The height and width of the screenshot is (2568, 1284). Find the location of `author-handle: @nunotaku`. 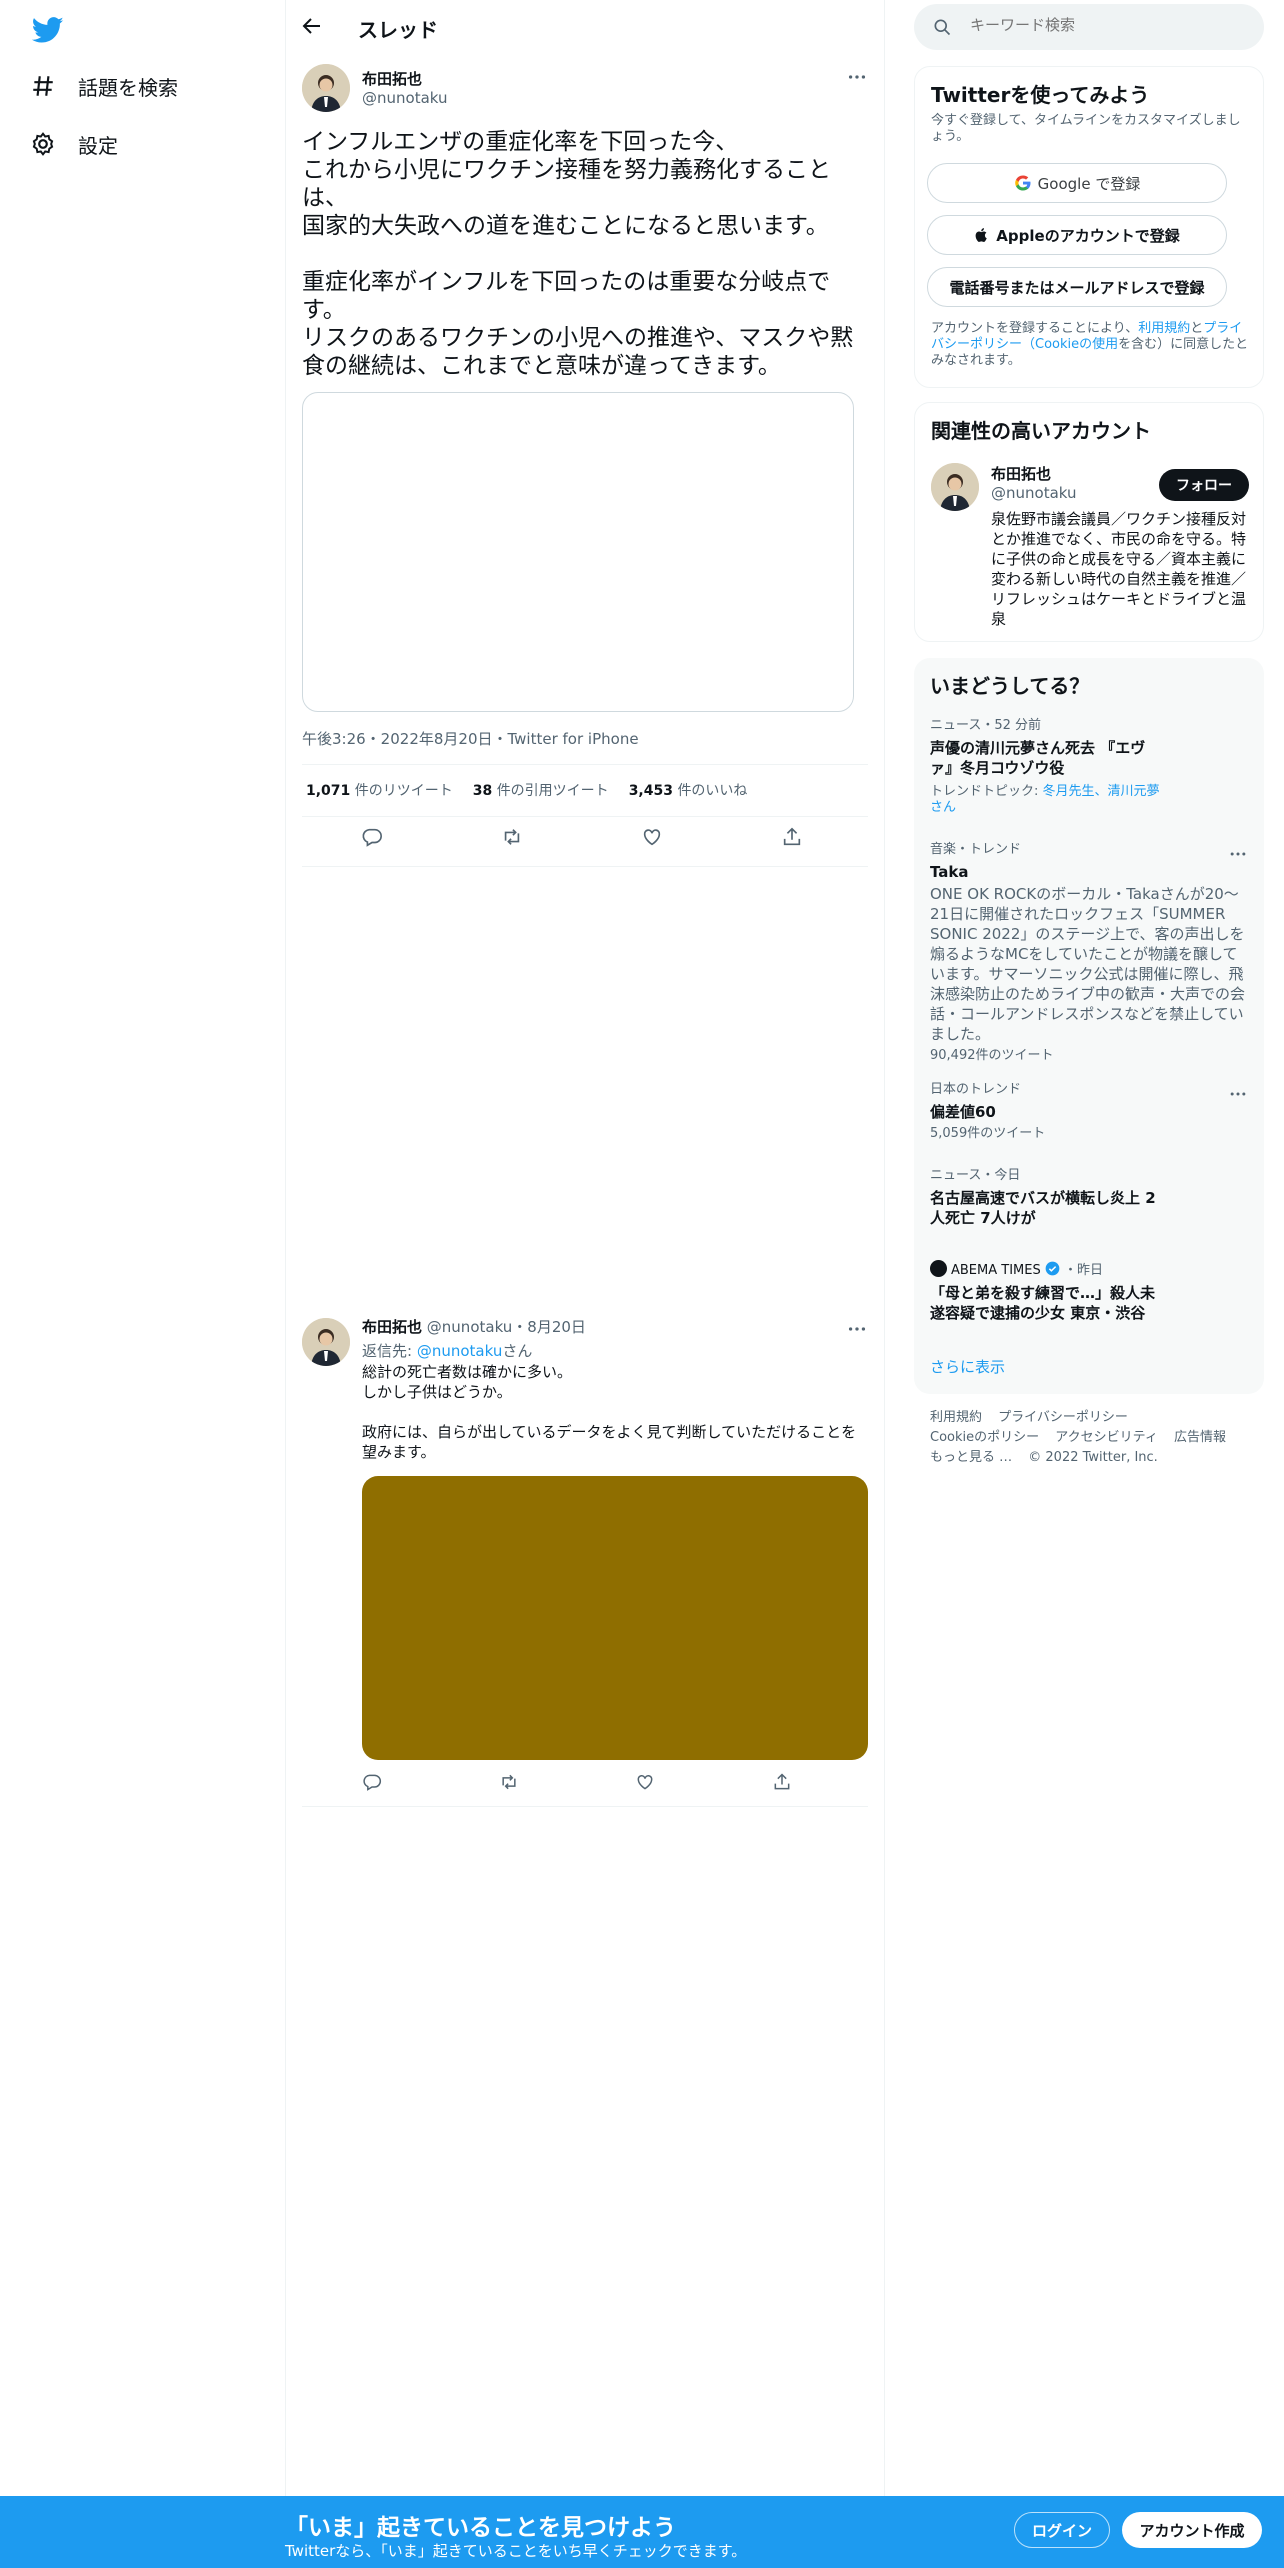

author-handle: @nunotaku is located at coordinates (405, 97).